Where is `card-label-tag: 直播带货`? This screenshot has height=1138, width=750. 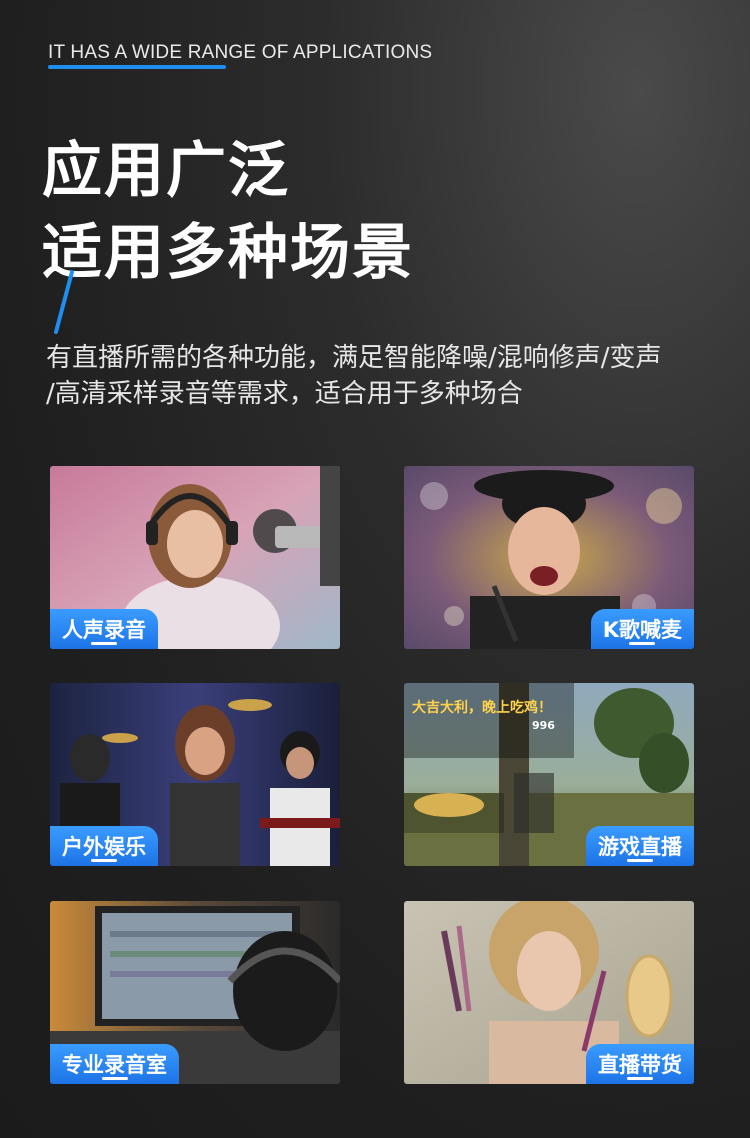 card-label-tag: 直播带货 is located at coordinates (640, 1064).